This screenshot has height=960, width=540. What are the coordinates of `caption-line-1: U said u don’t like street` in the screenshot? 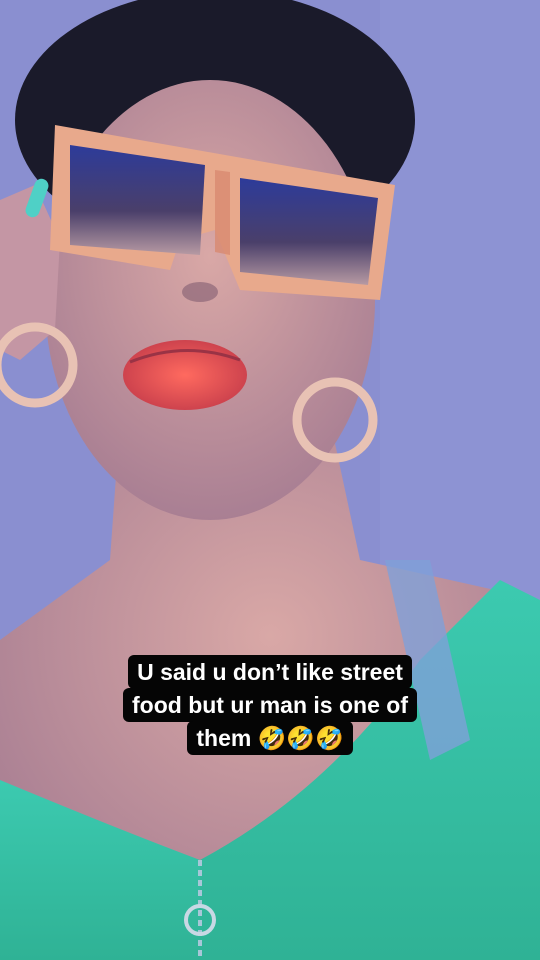 It's located at (270, 672).